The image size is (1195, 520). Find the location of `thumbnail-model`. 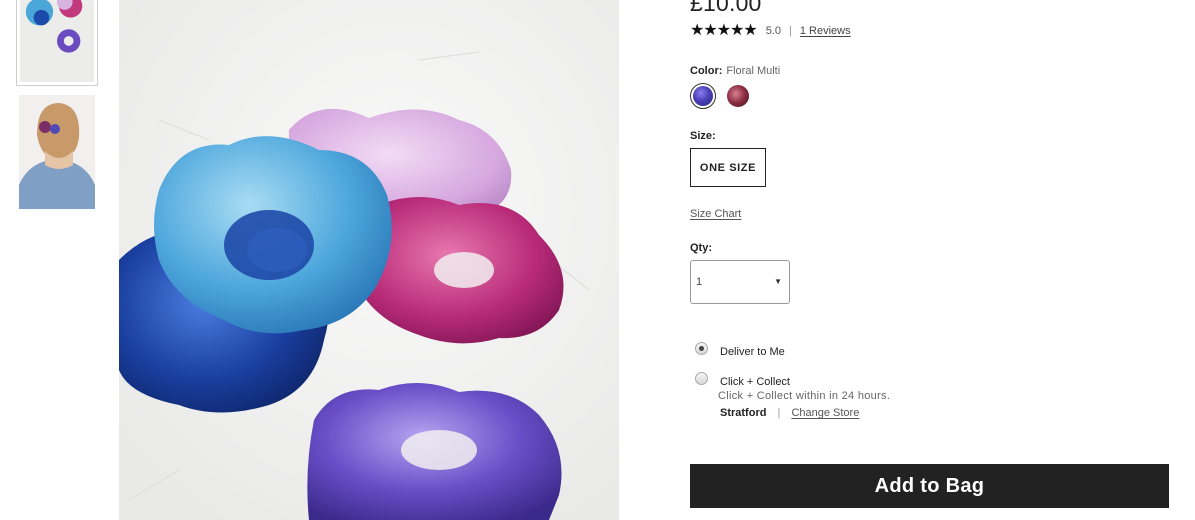

thumbnail-model is located at coordinates (57, 152).